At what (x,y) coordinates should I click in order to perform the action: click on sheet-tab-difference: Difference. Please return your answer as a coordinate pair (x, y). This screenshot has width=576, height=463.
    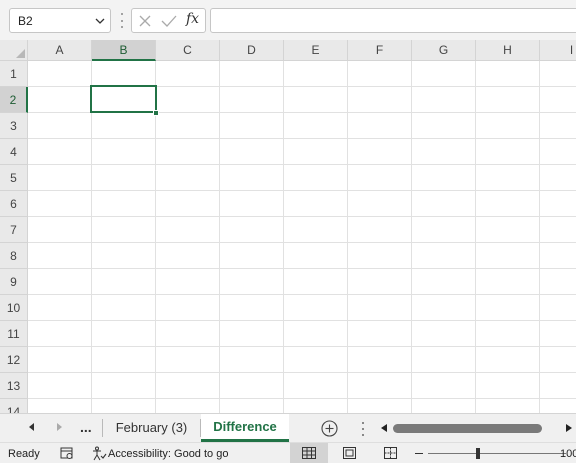
    Looking at the image, I should click on (245, 428).